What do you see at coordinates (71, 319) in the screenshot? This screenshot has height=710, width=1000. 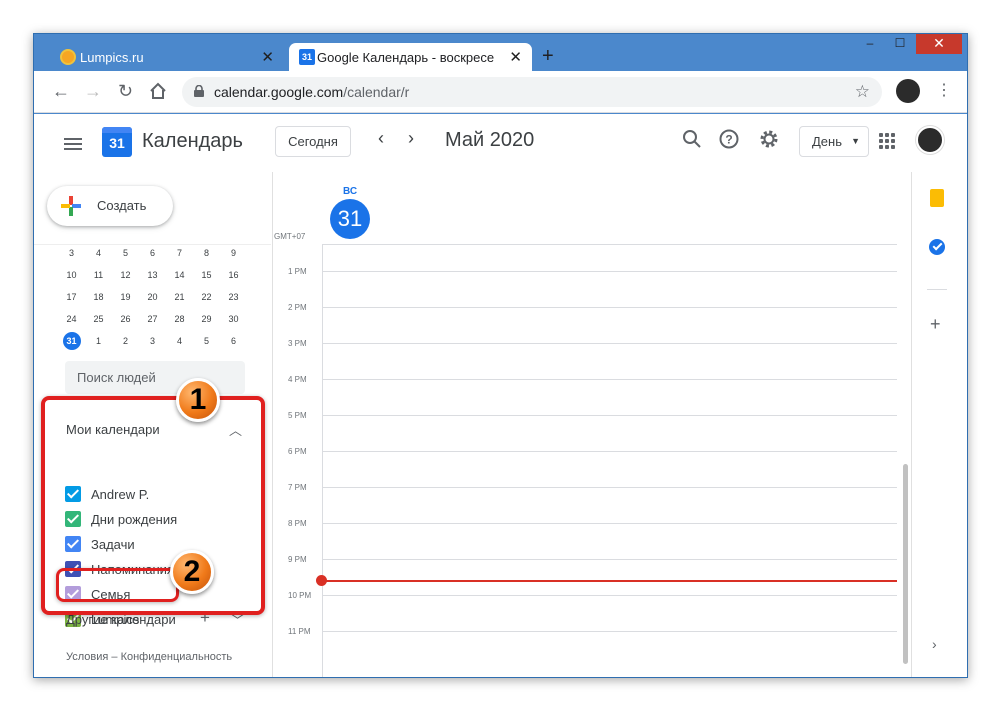 I see `mini-calendar-day: 24` at bounding box center [71, 319].